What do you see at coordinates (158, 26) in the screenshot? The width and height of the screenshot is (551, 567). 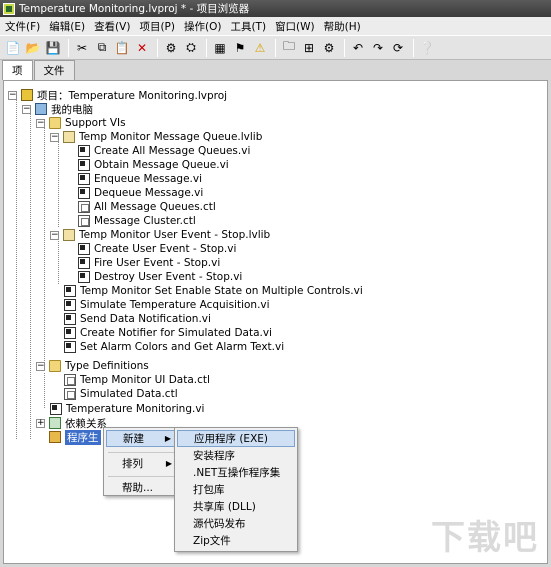 I see `menu-project: 项目(P)` at bounding box center [158, 26].